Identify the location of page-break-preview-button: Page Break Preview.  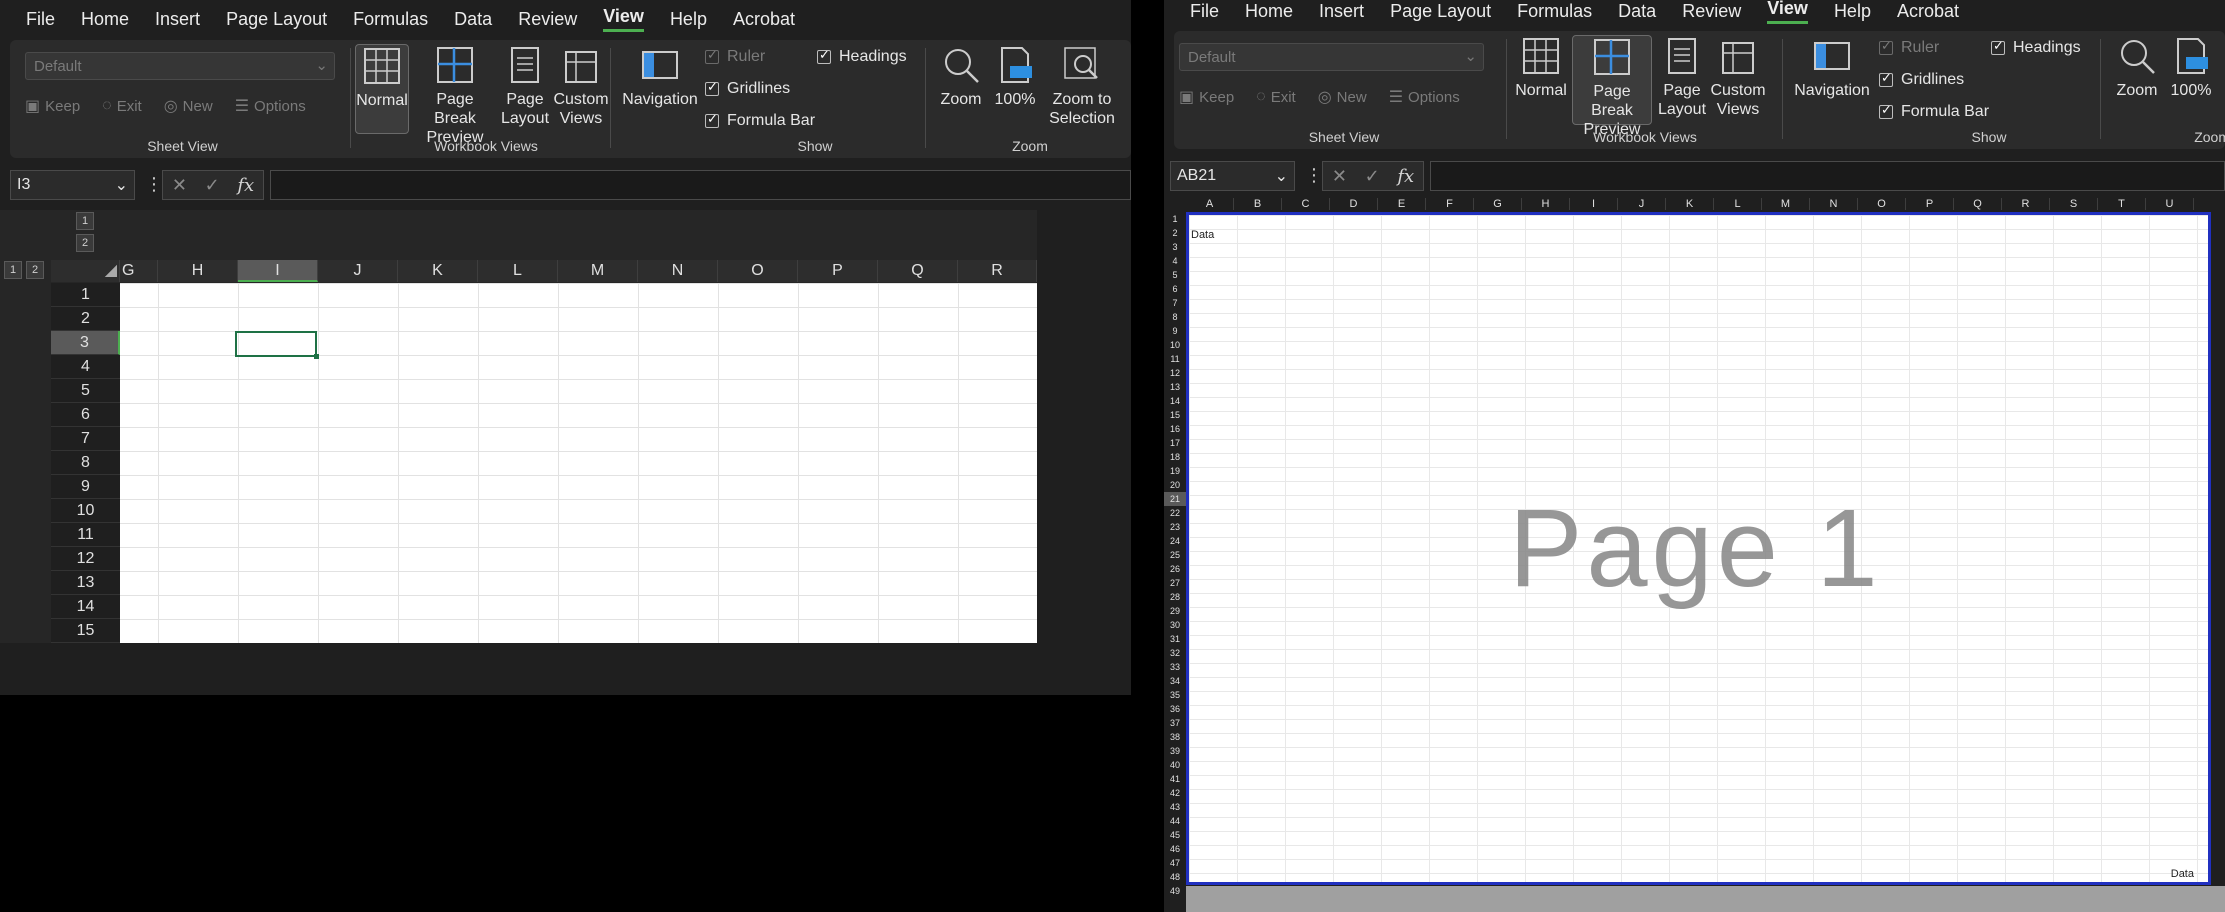
(1612, 86).